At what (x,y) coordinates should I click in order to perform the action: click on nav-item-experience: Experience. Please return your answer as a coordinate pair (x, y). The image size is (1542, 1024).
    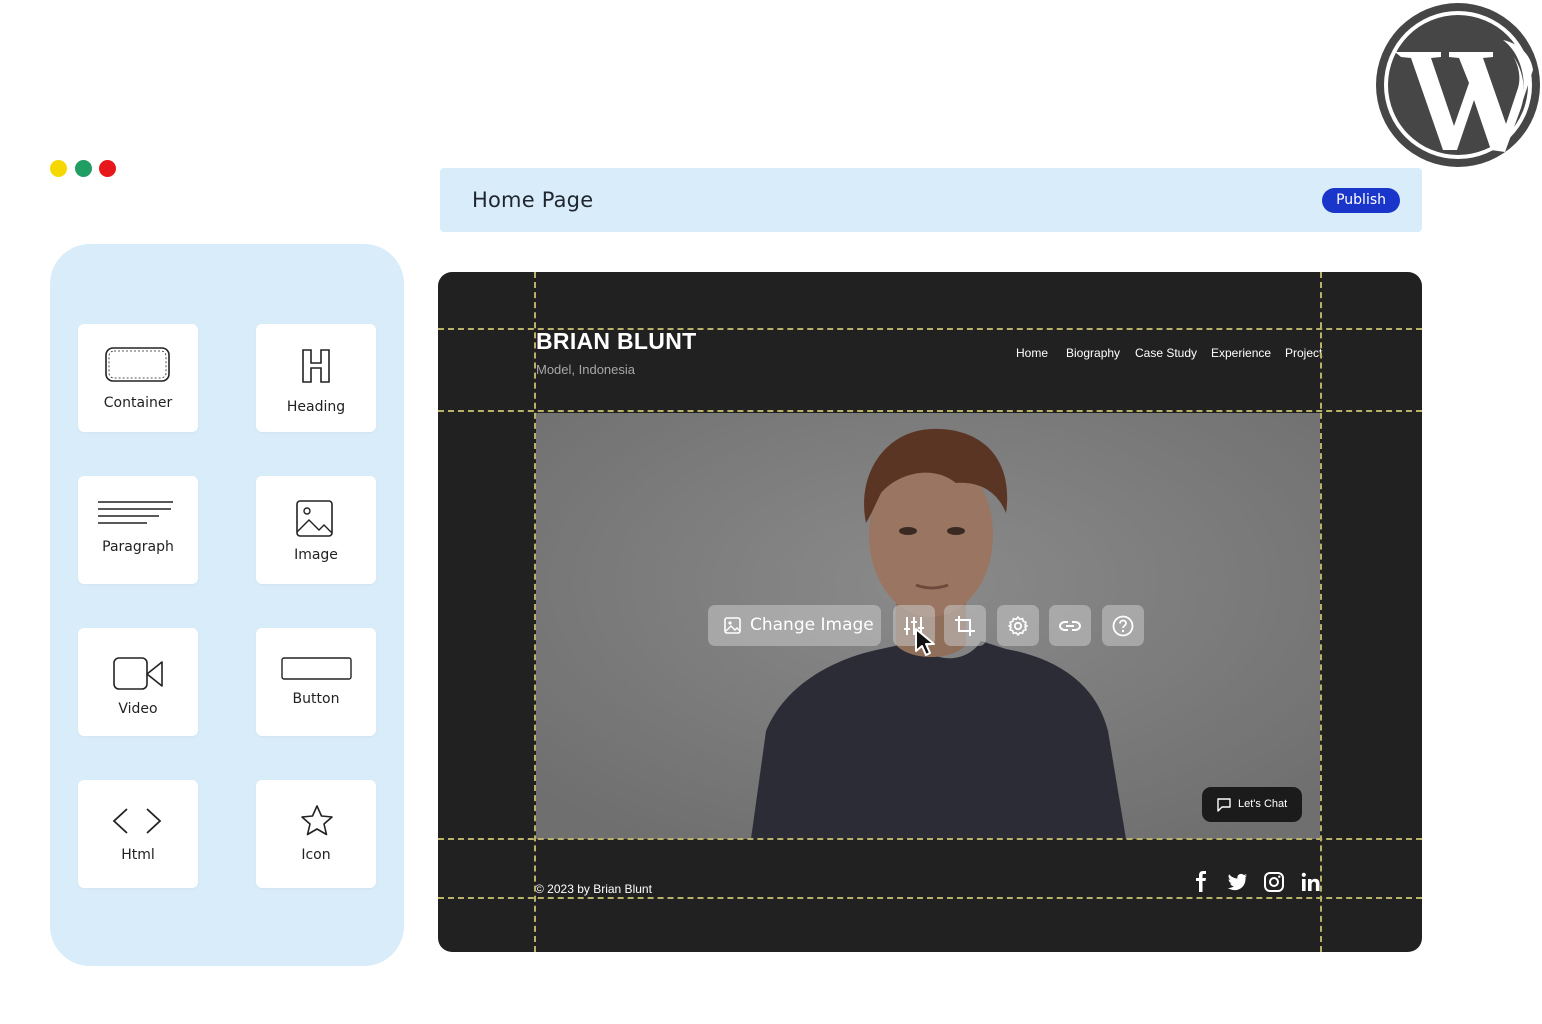
    Looking at the image, I should click on (1241, 353).